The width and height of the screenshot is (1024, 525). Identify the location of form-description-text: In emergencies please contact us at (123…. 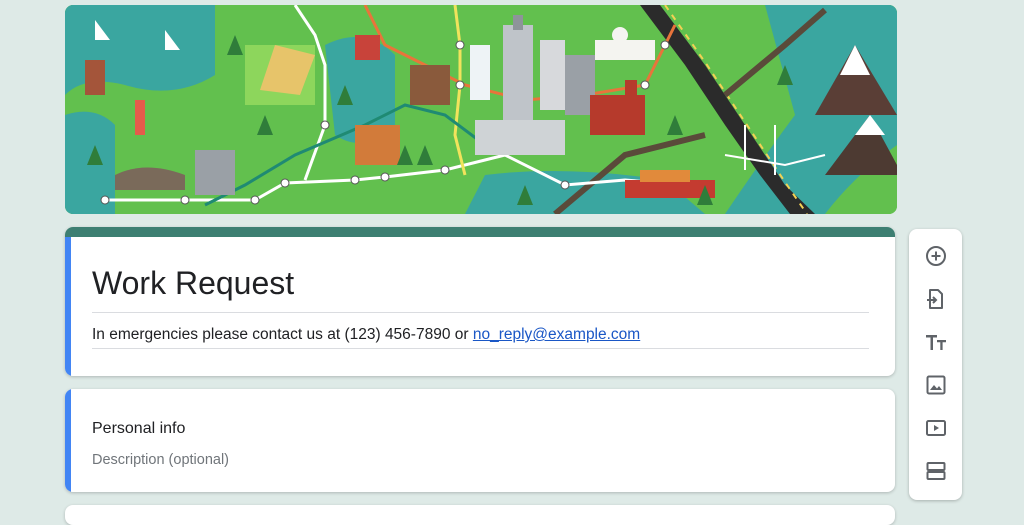
(282, 334).